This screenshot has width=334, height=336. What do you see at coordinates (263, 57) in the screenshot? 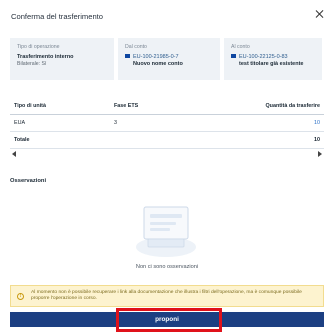
I see `to-account-number: EU-100-22125-0-83` at bounding box center [263, 57].